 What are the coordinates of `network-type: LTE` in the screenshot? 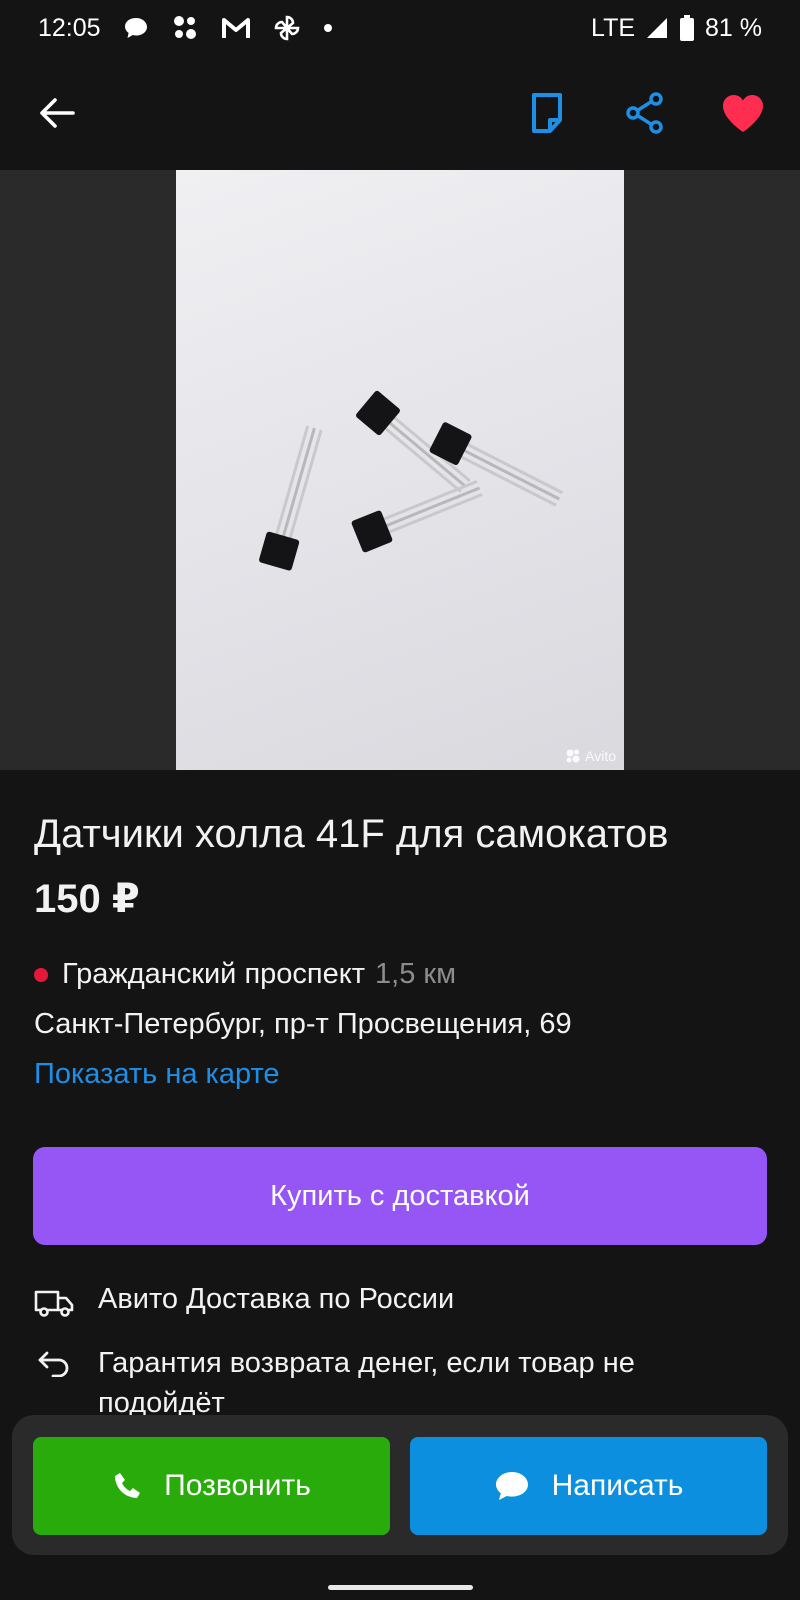 It's located at (613, 27).